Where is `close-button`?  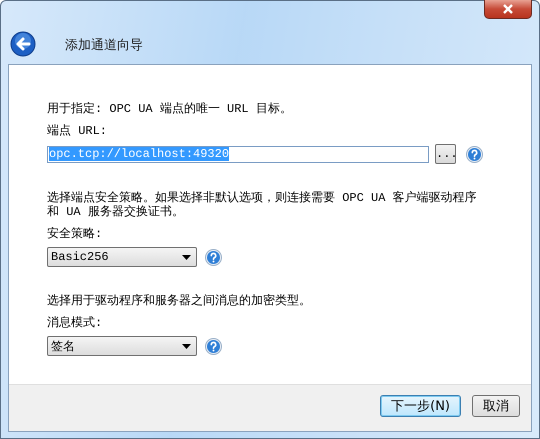 close-button is located at coordinates (508, 9).